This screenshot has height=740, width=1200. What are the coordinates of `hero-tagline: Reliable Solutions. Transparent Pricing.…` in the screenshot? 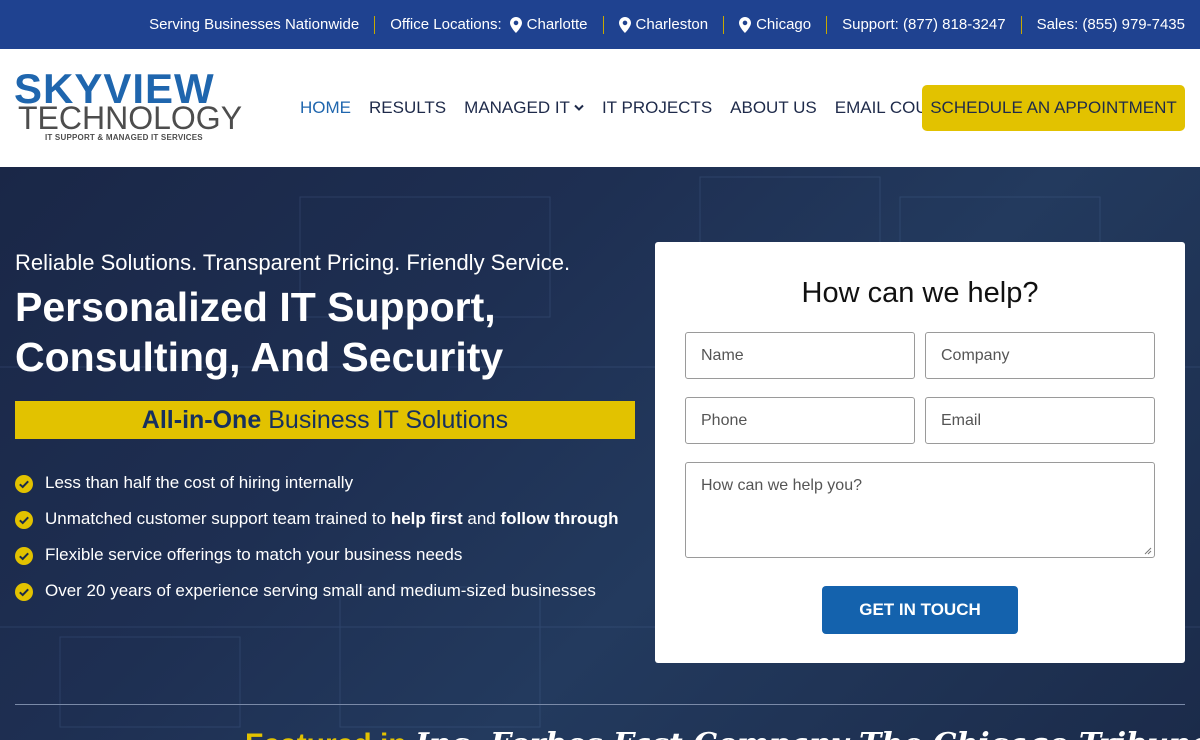 It's located at (293, 262).